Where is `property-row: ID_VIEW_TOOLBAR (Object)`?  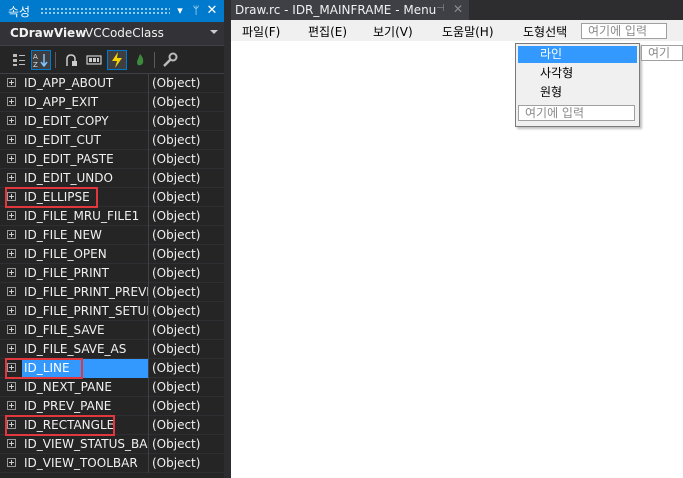 property-row: ID_VIEW_TOOLBAR (Object) is located at coordinates (112, 463).